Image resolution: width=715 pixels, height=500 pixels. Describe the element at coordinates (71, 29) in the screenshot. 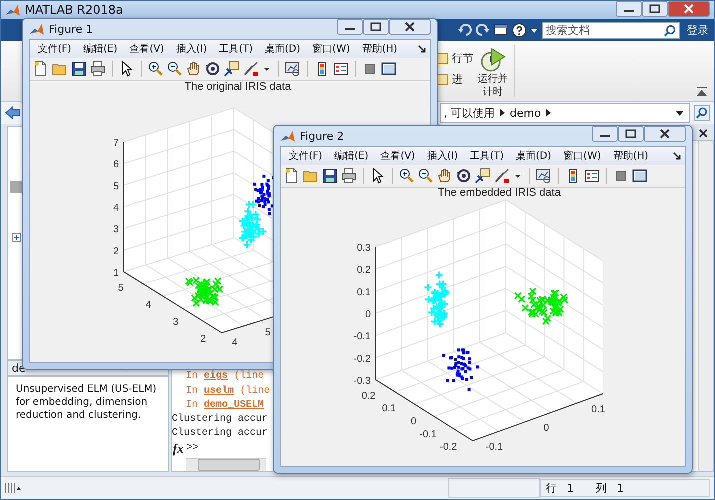

I see `window-title: Figure 1` at that location.